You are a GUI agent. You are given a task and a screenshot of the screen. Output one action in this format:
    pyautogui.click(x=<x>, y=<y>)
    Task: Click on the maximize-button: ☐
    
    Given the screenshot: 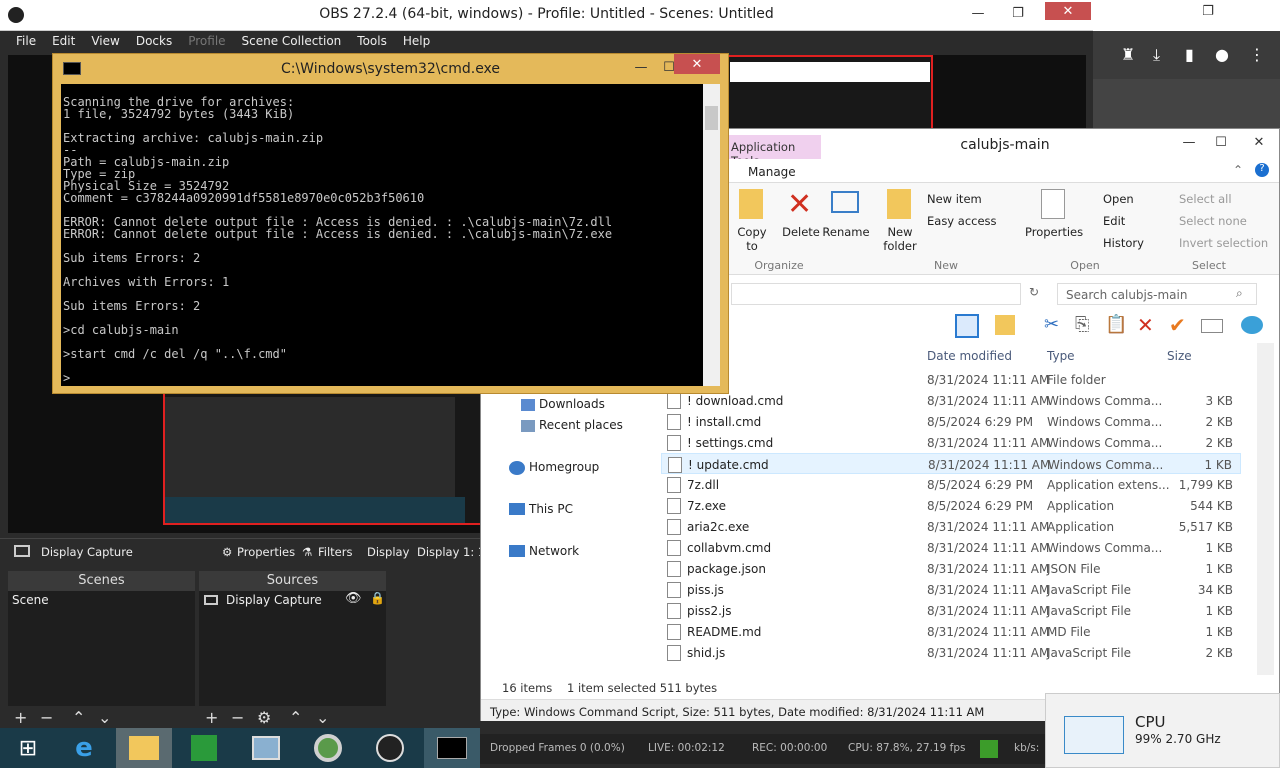 What is the action you would take?
    pyautogui.click(x=1221, y=142)
    